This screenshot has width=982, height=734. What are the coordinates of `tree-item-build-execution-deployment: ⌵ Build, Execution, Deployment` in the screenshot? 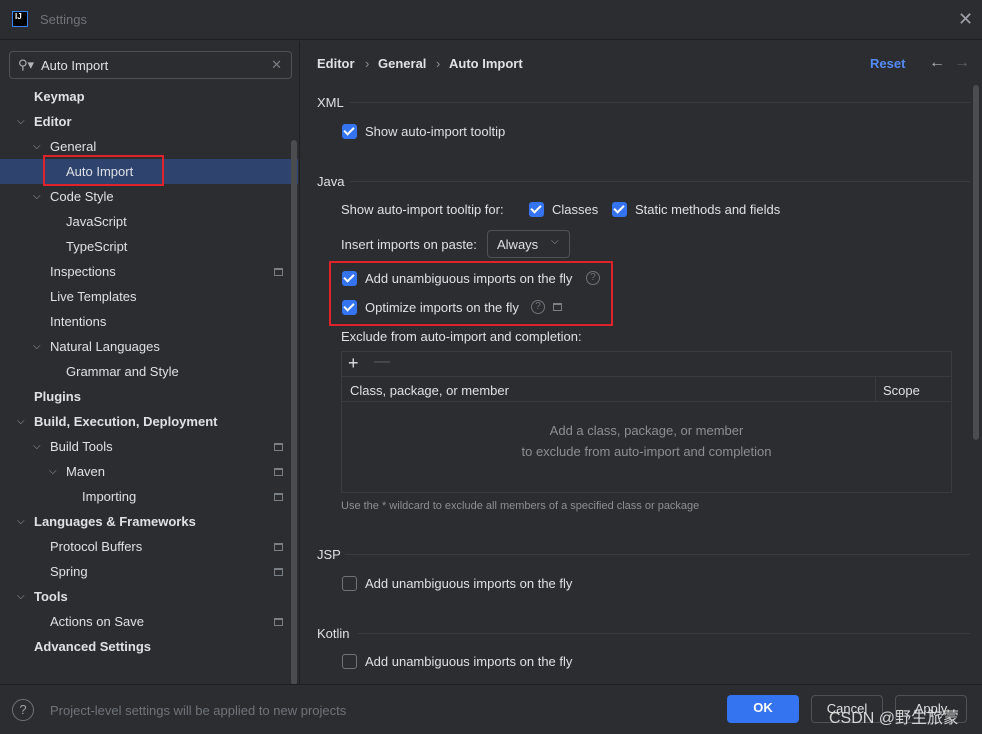 It's located at (149, 421).